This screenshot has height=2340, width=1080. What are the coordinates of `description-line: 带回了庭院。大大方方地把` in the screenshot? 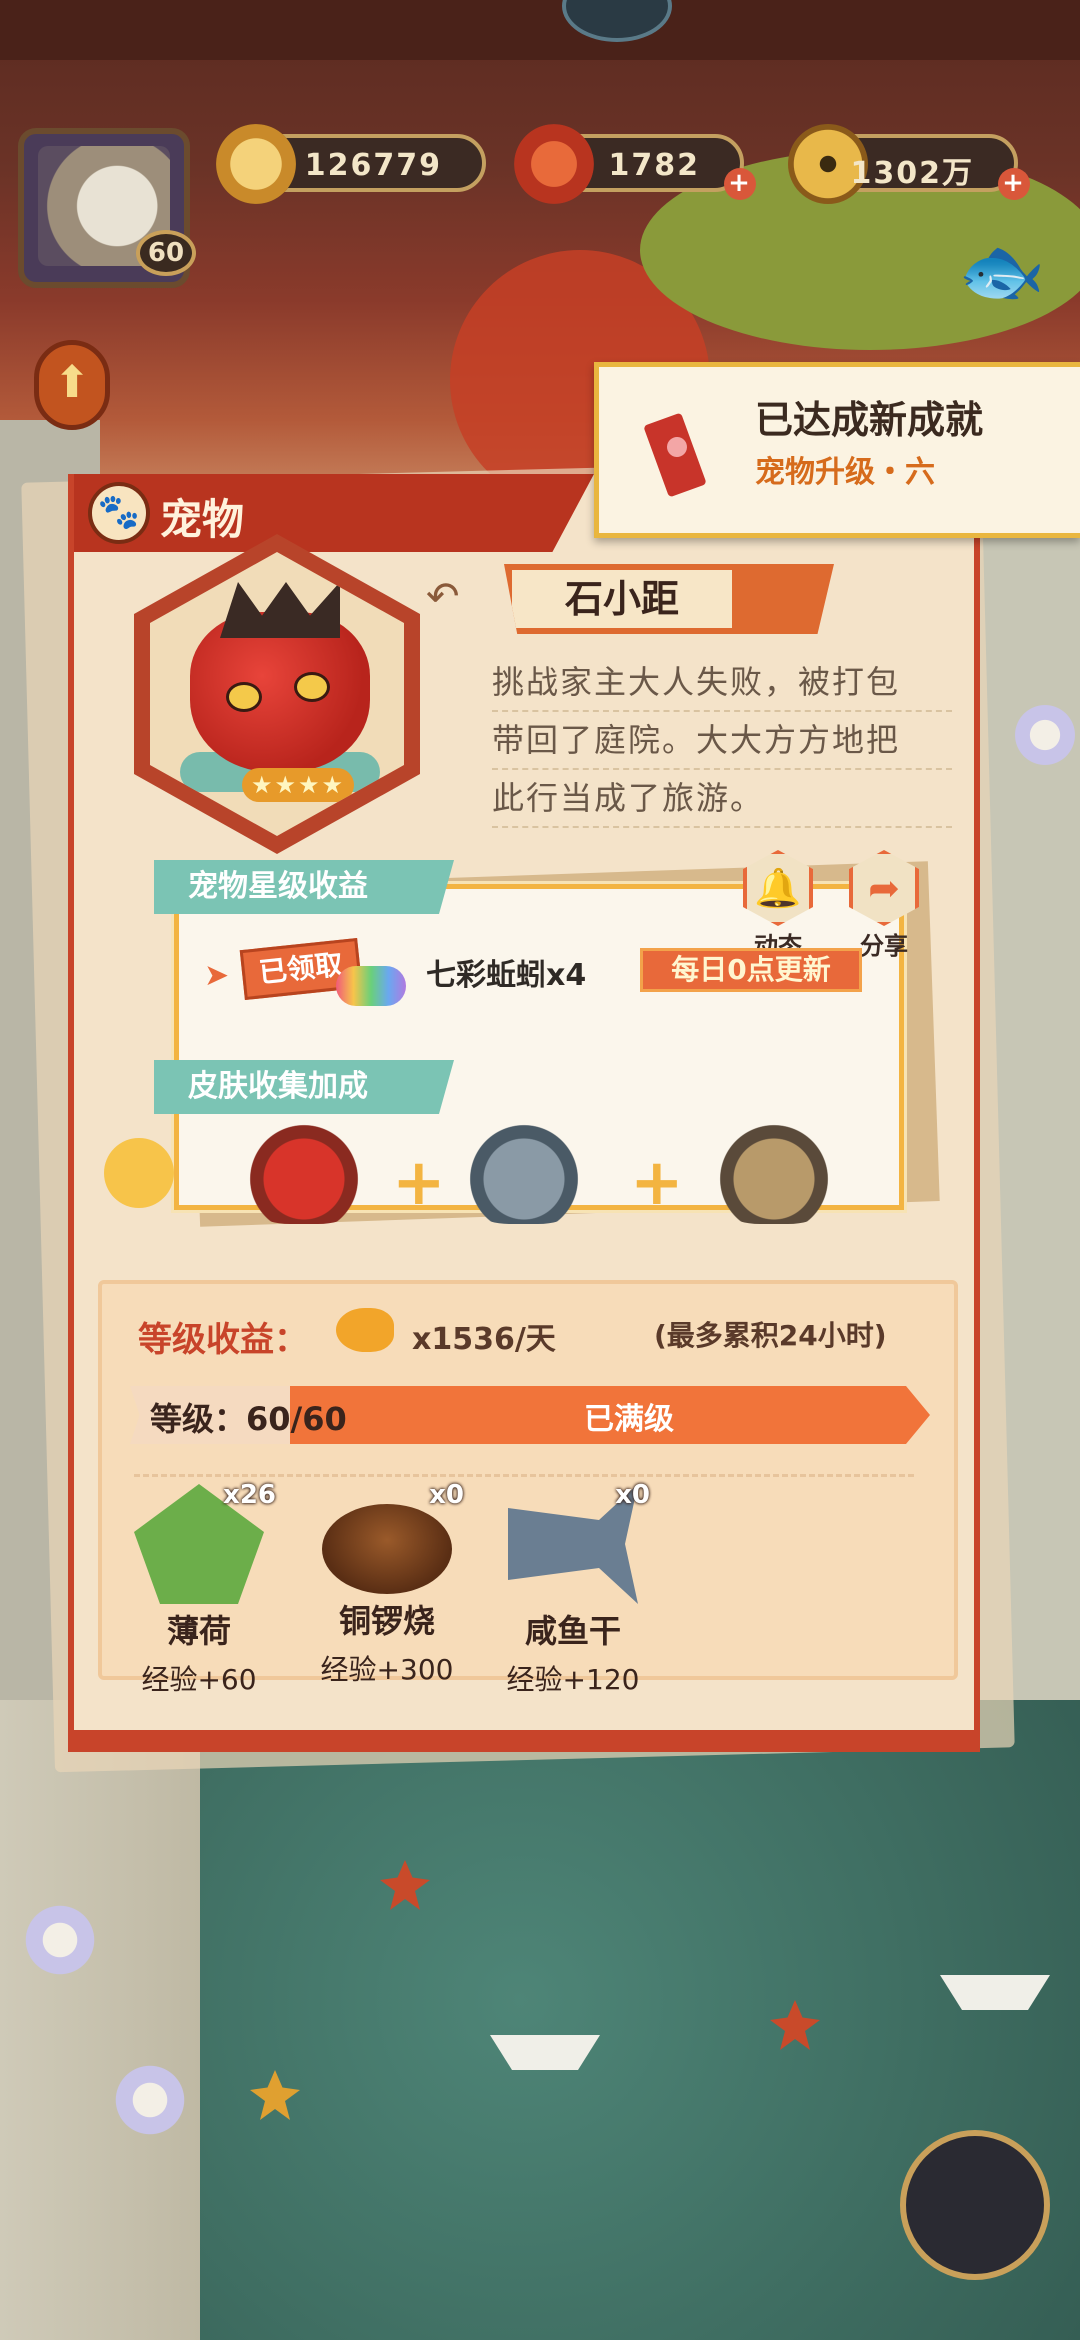 It's located at (722, 741).